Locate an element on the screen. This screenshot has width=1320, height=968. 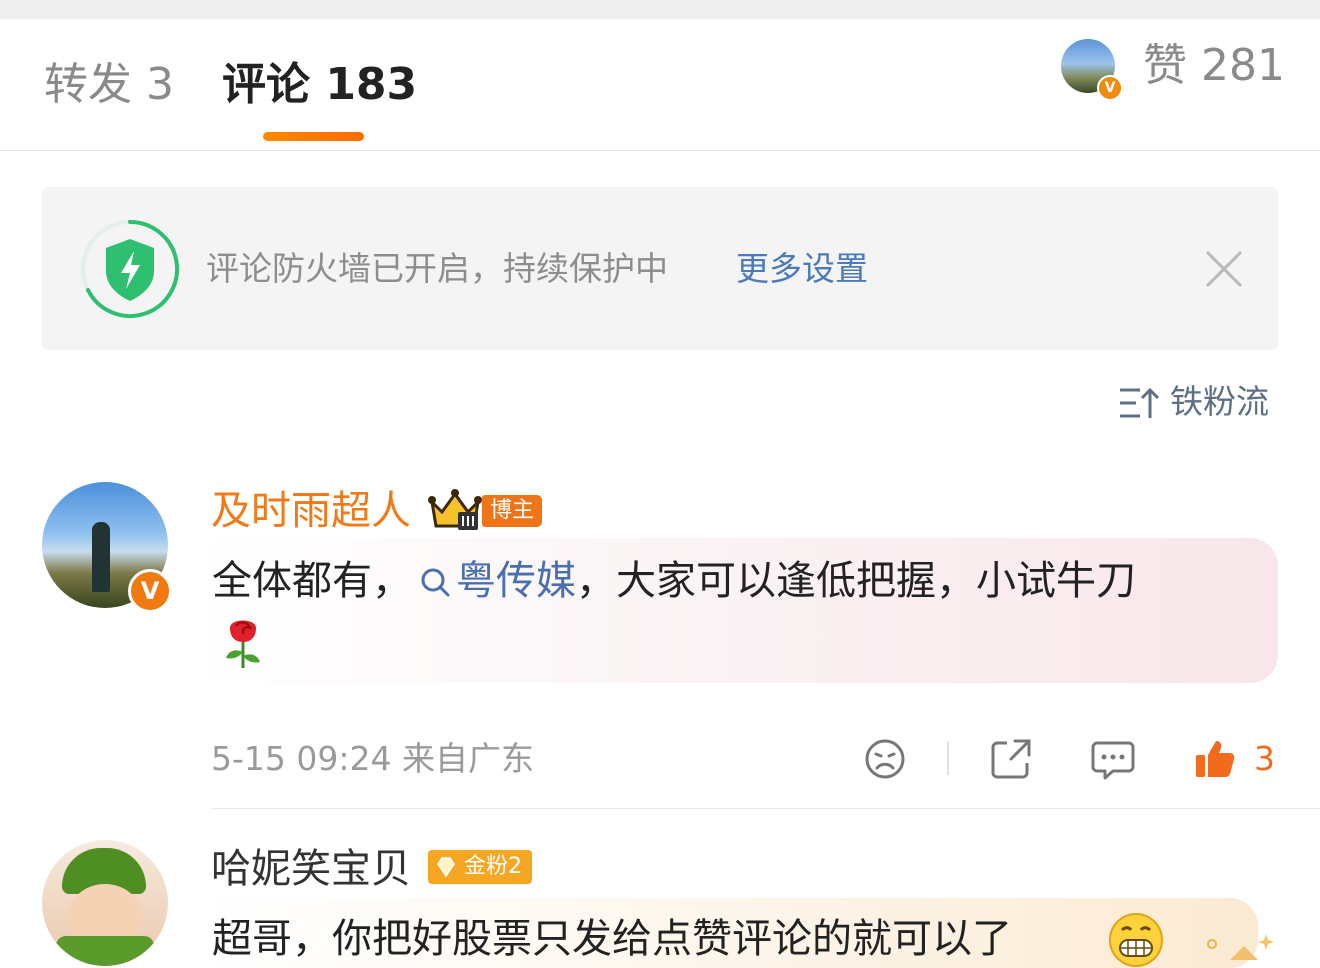
avatar-figure is located at coordinates (101, 557).